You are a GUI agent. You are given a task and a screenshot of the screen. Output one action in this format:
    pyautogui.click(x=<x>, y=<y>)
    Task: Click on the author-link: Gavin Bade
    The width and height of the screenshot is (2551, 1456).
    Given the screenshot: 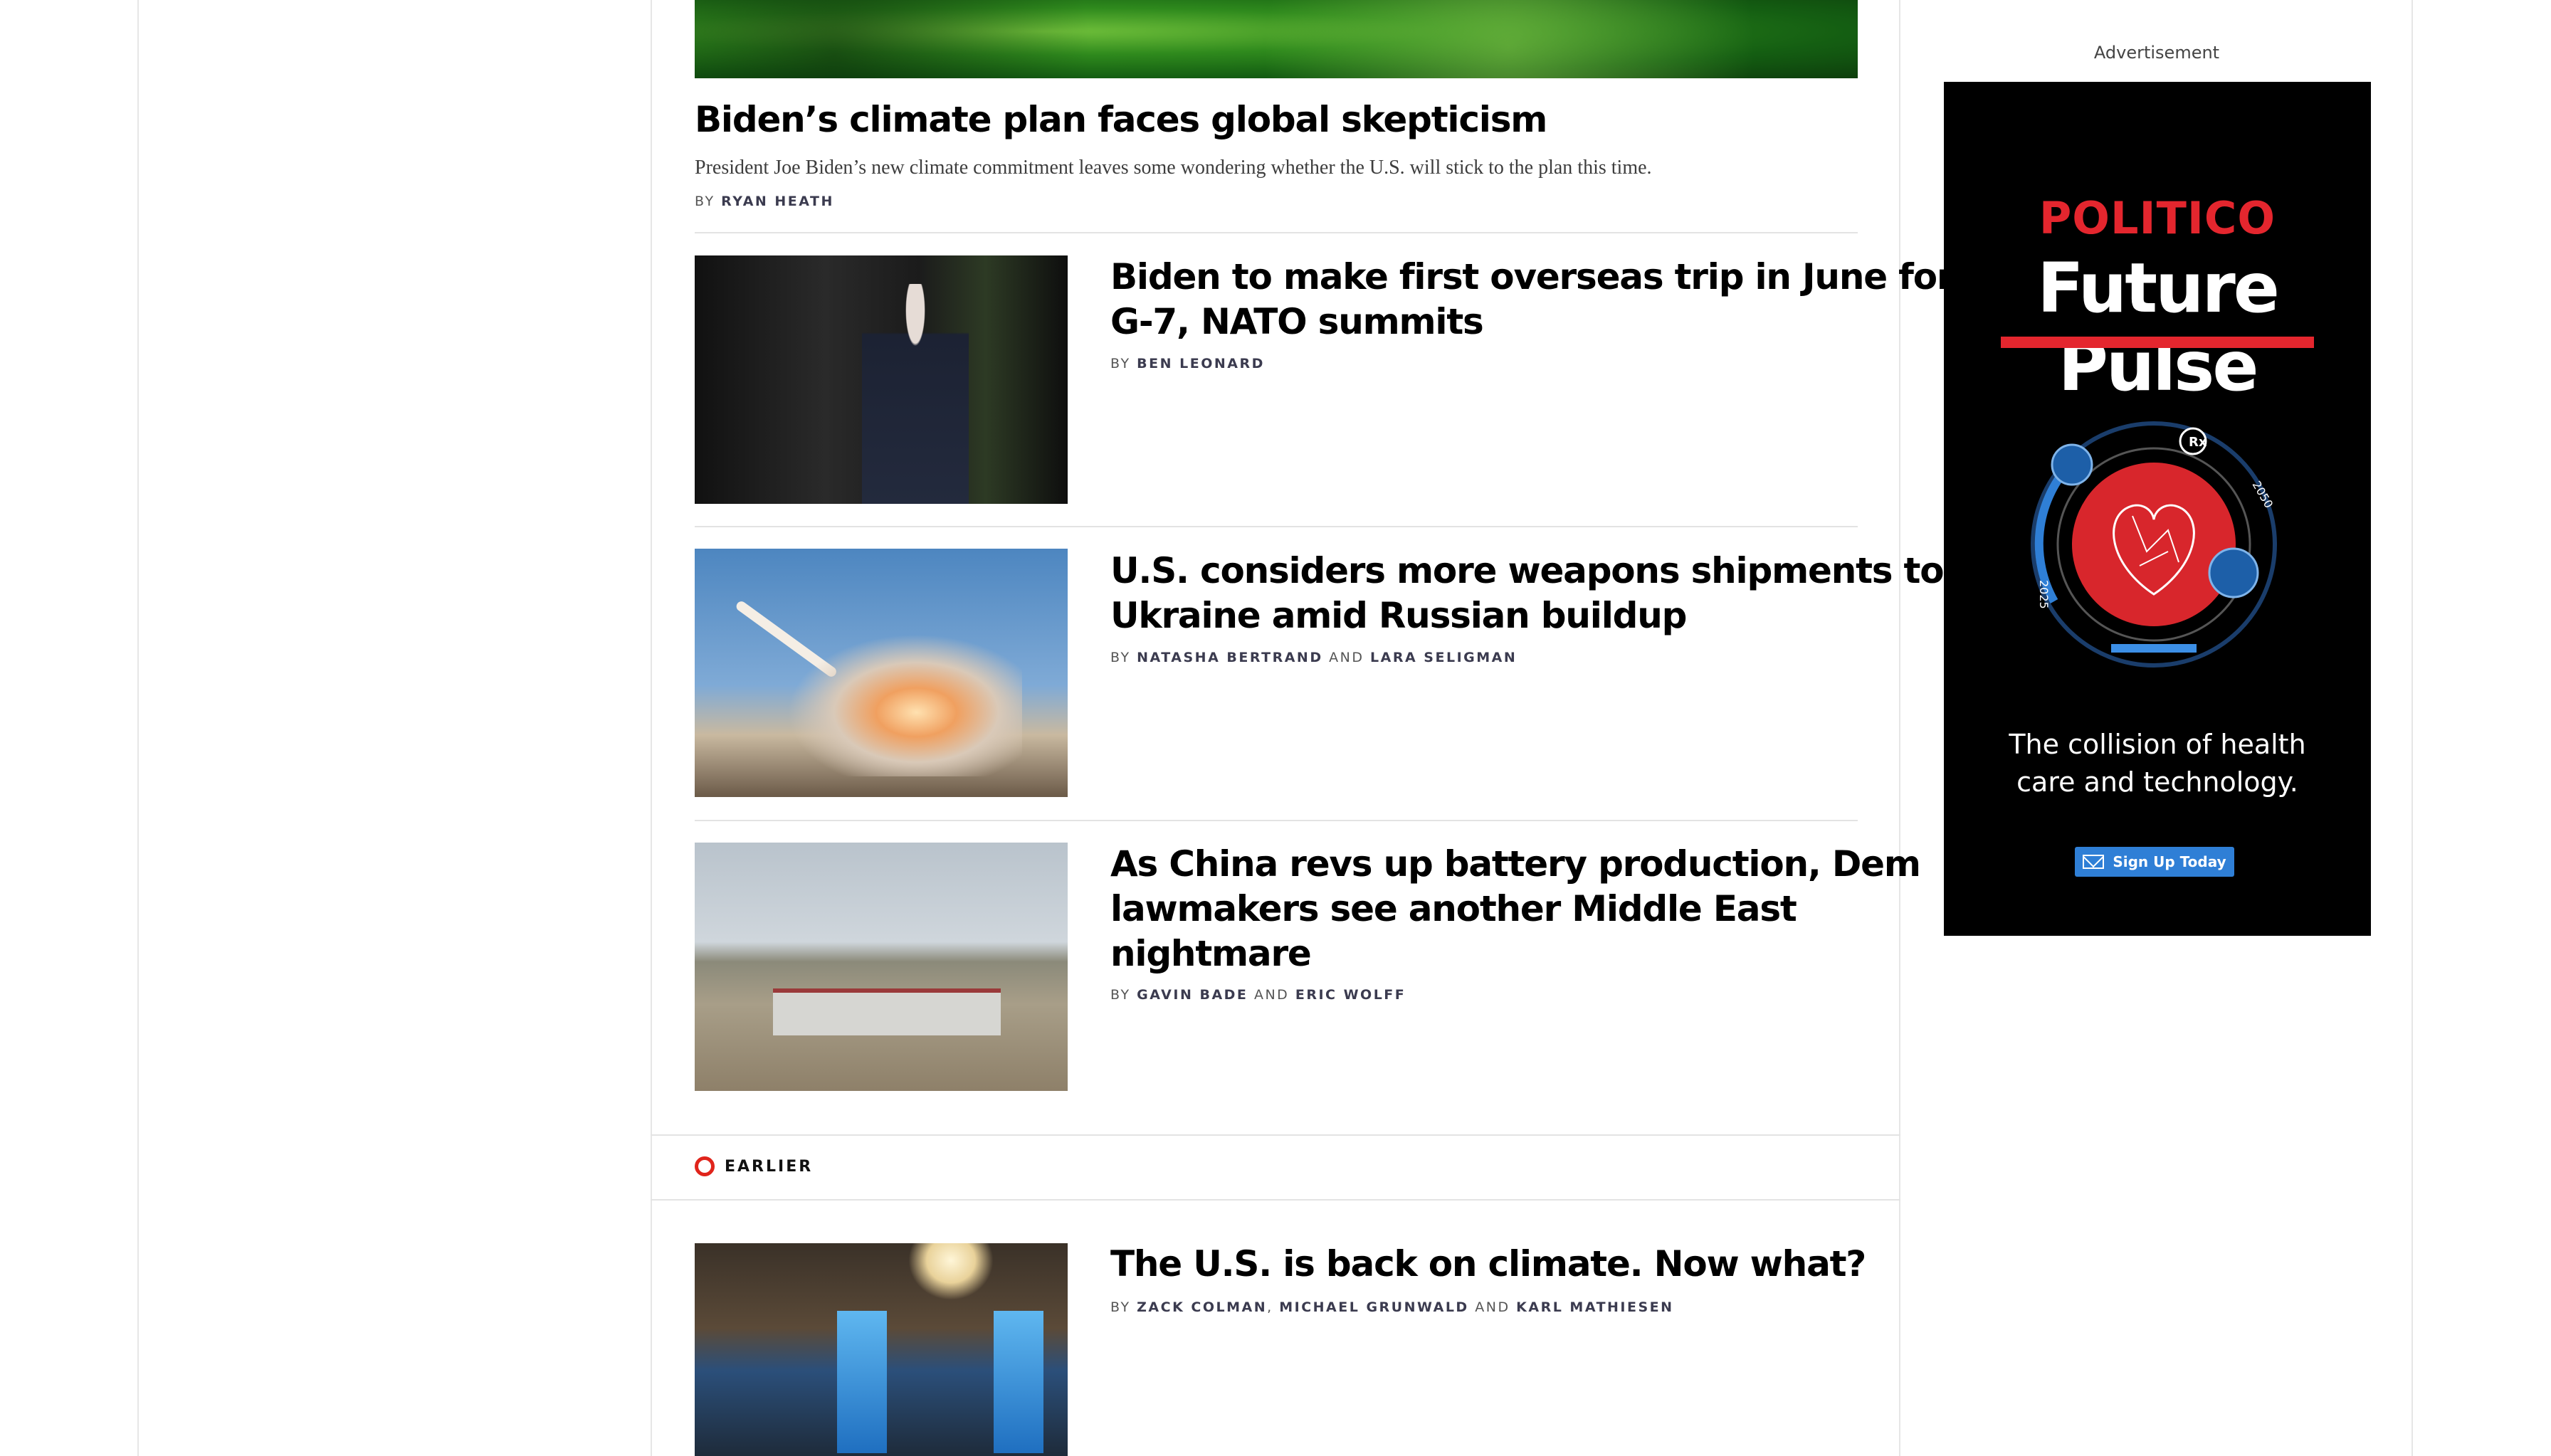 What is the action you would take?
    pyautogui.click(x=1193, y=995)
    